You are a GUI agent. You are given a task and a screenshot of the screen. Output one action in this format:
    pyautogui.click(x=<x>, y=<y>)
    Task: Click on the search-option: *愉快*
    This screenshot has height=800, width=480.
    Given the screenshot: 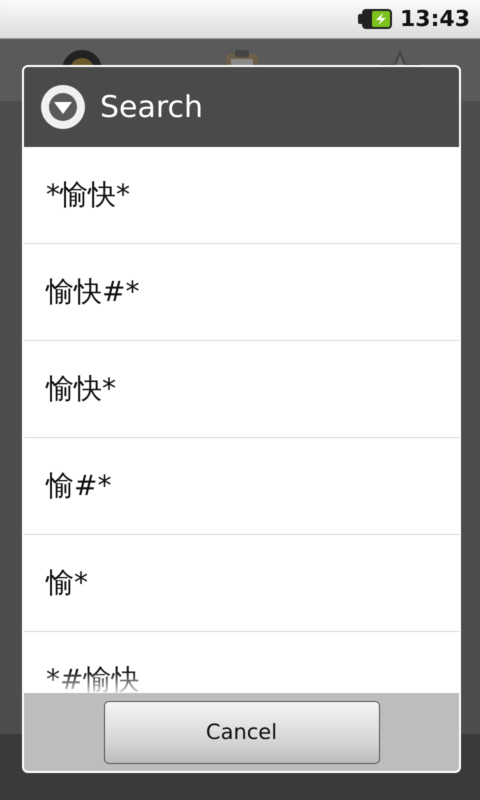 What is the action you would take?
    pyautogui.click(x=241, y=195)
    